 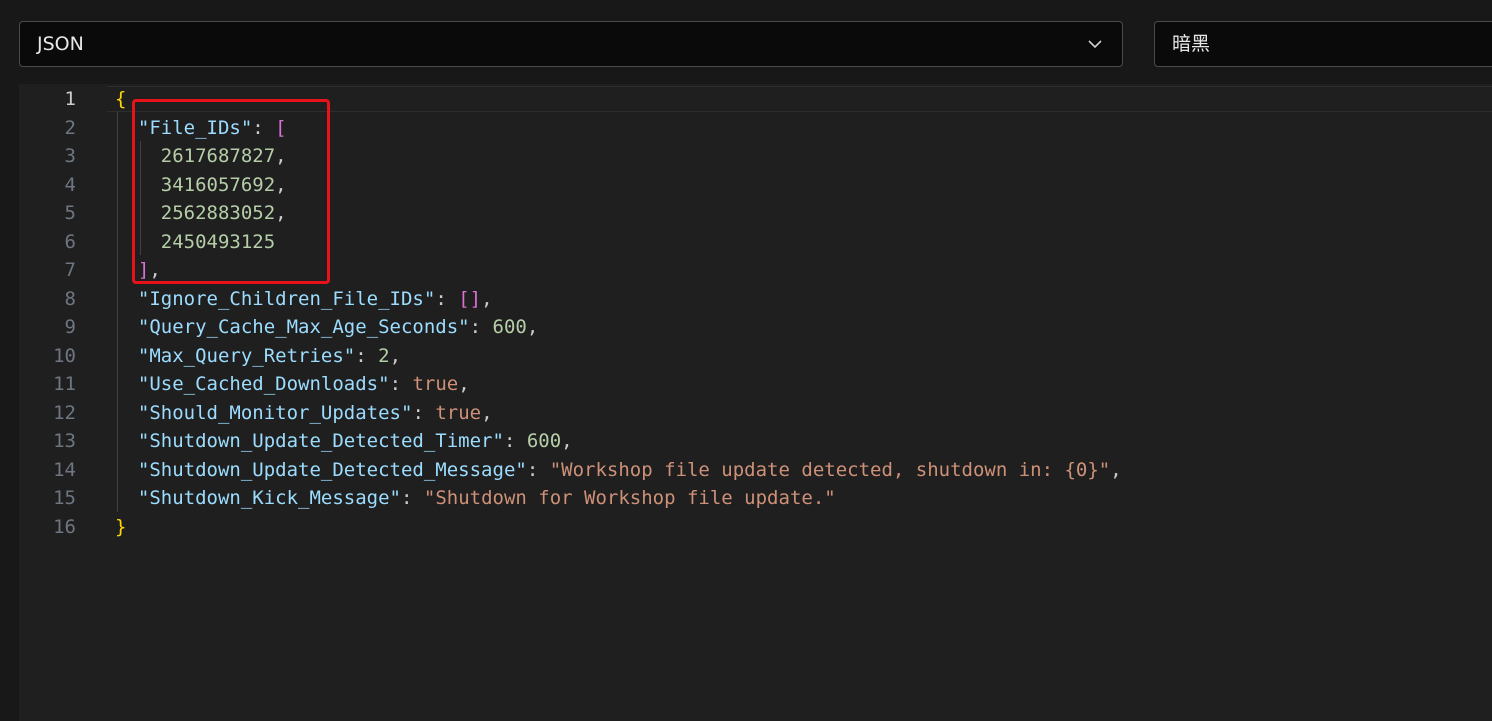 What do you see at coordinates (263, 384) in the screenshot?
I see `code-token: "Use_Cached_Downloads"` at bounding box center [263, 384].